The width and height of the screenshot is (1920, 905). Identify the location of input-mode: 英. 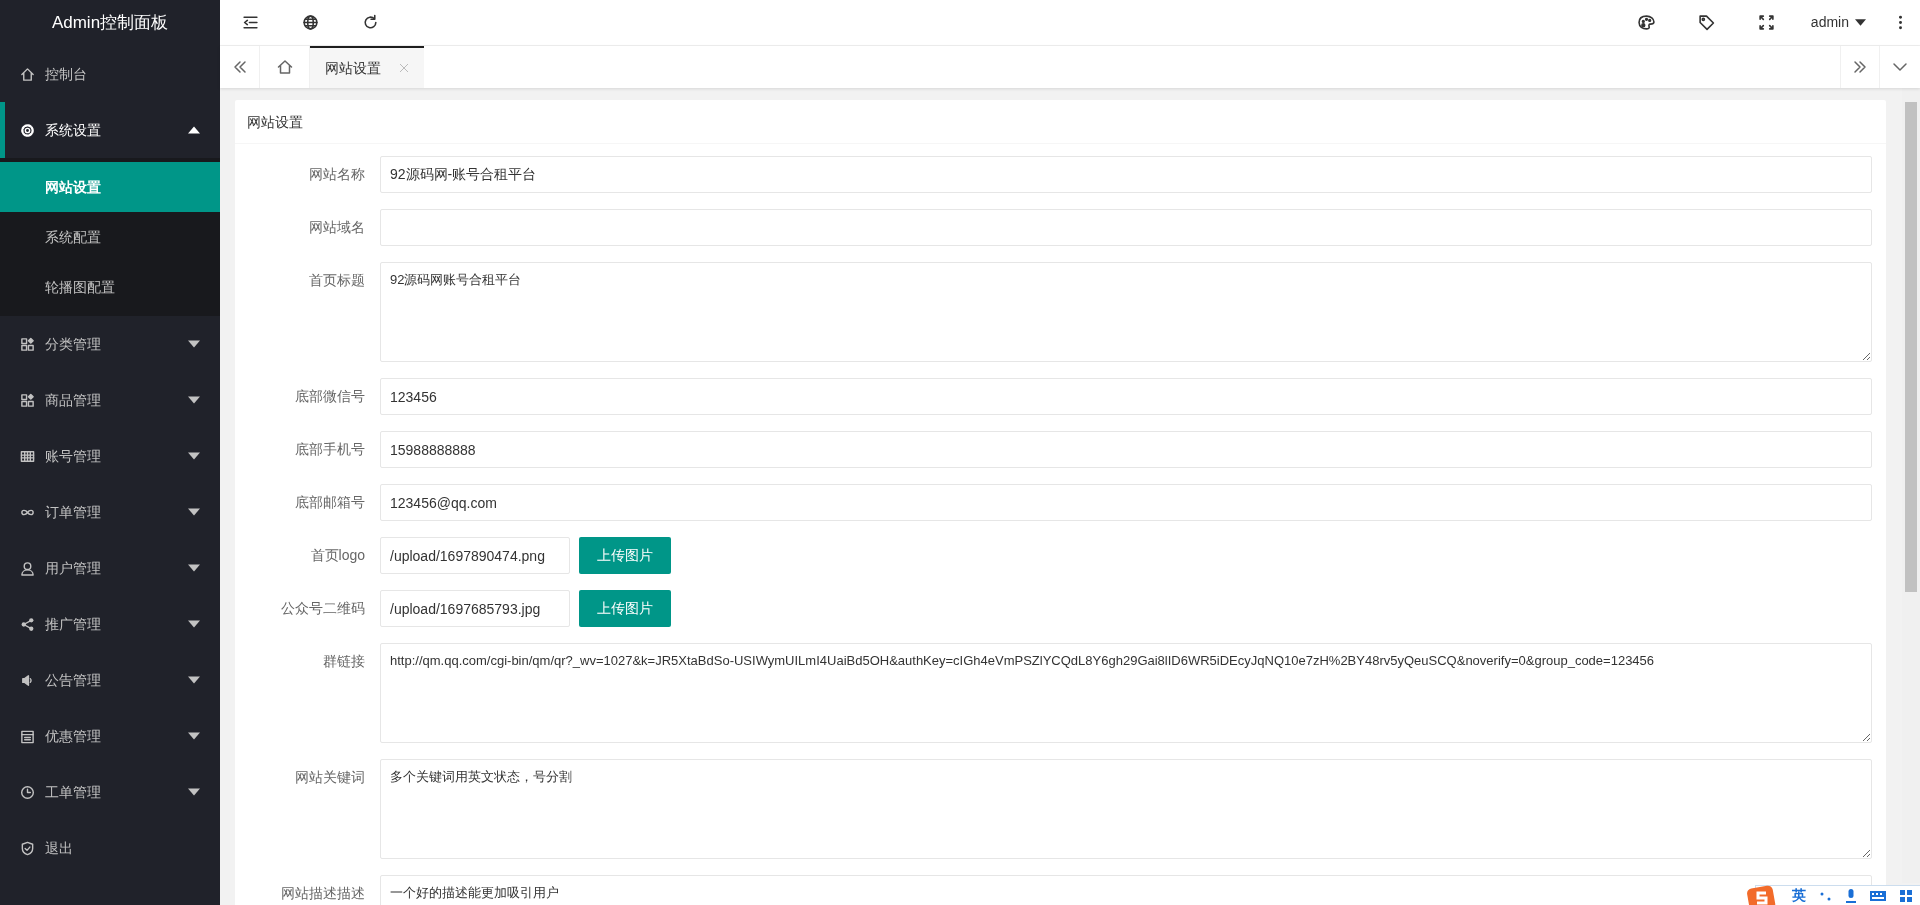
(1799, 895).